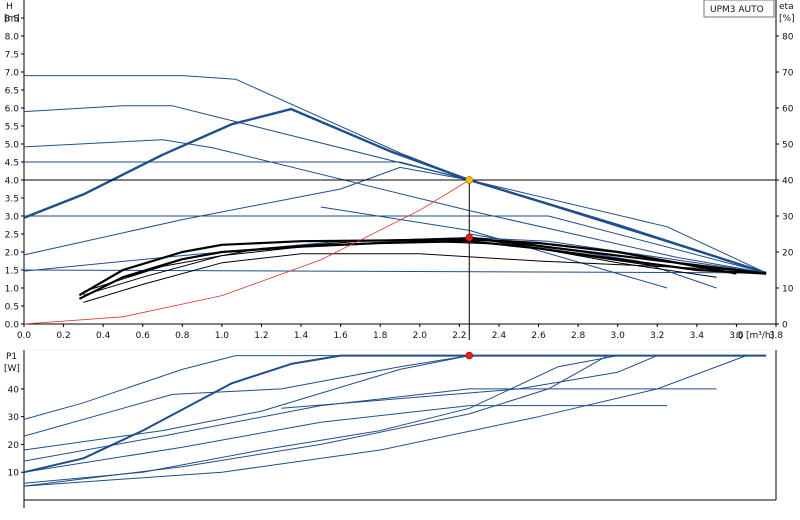 This screenshot has width=800, height=520. I want to click on x-tick-label: 2.8, so click(578, 336).